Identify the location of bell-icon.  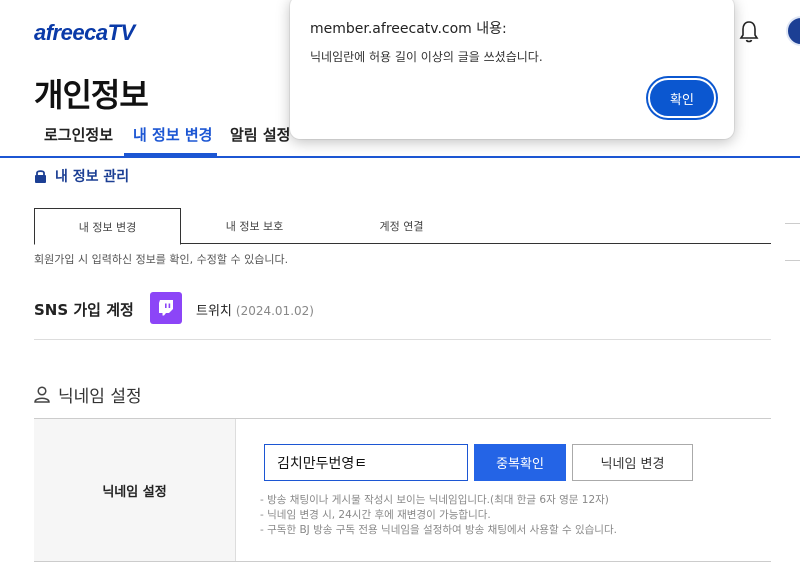
(749, 32).